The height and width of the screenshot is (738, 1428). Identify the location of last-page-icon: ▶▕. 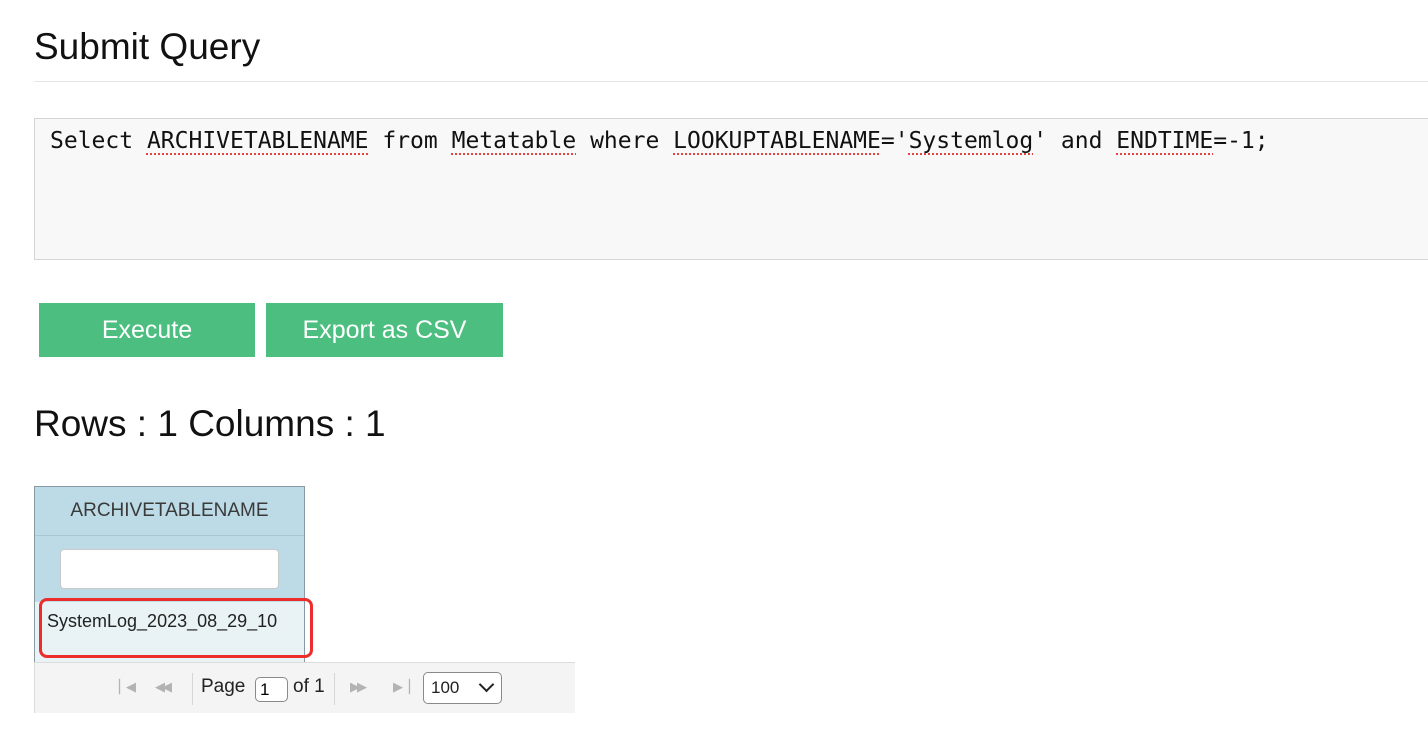
(401, 687).